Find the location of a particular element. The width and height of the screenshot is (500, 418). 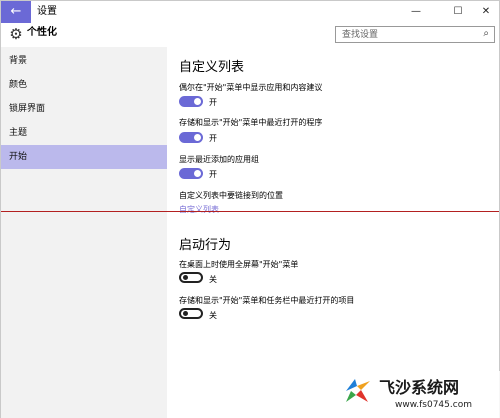

setting-label-fullscreen-start: 在桌面上时使用全屏幕"开始"菜单 is located at coordinates (239, 264).